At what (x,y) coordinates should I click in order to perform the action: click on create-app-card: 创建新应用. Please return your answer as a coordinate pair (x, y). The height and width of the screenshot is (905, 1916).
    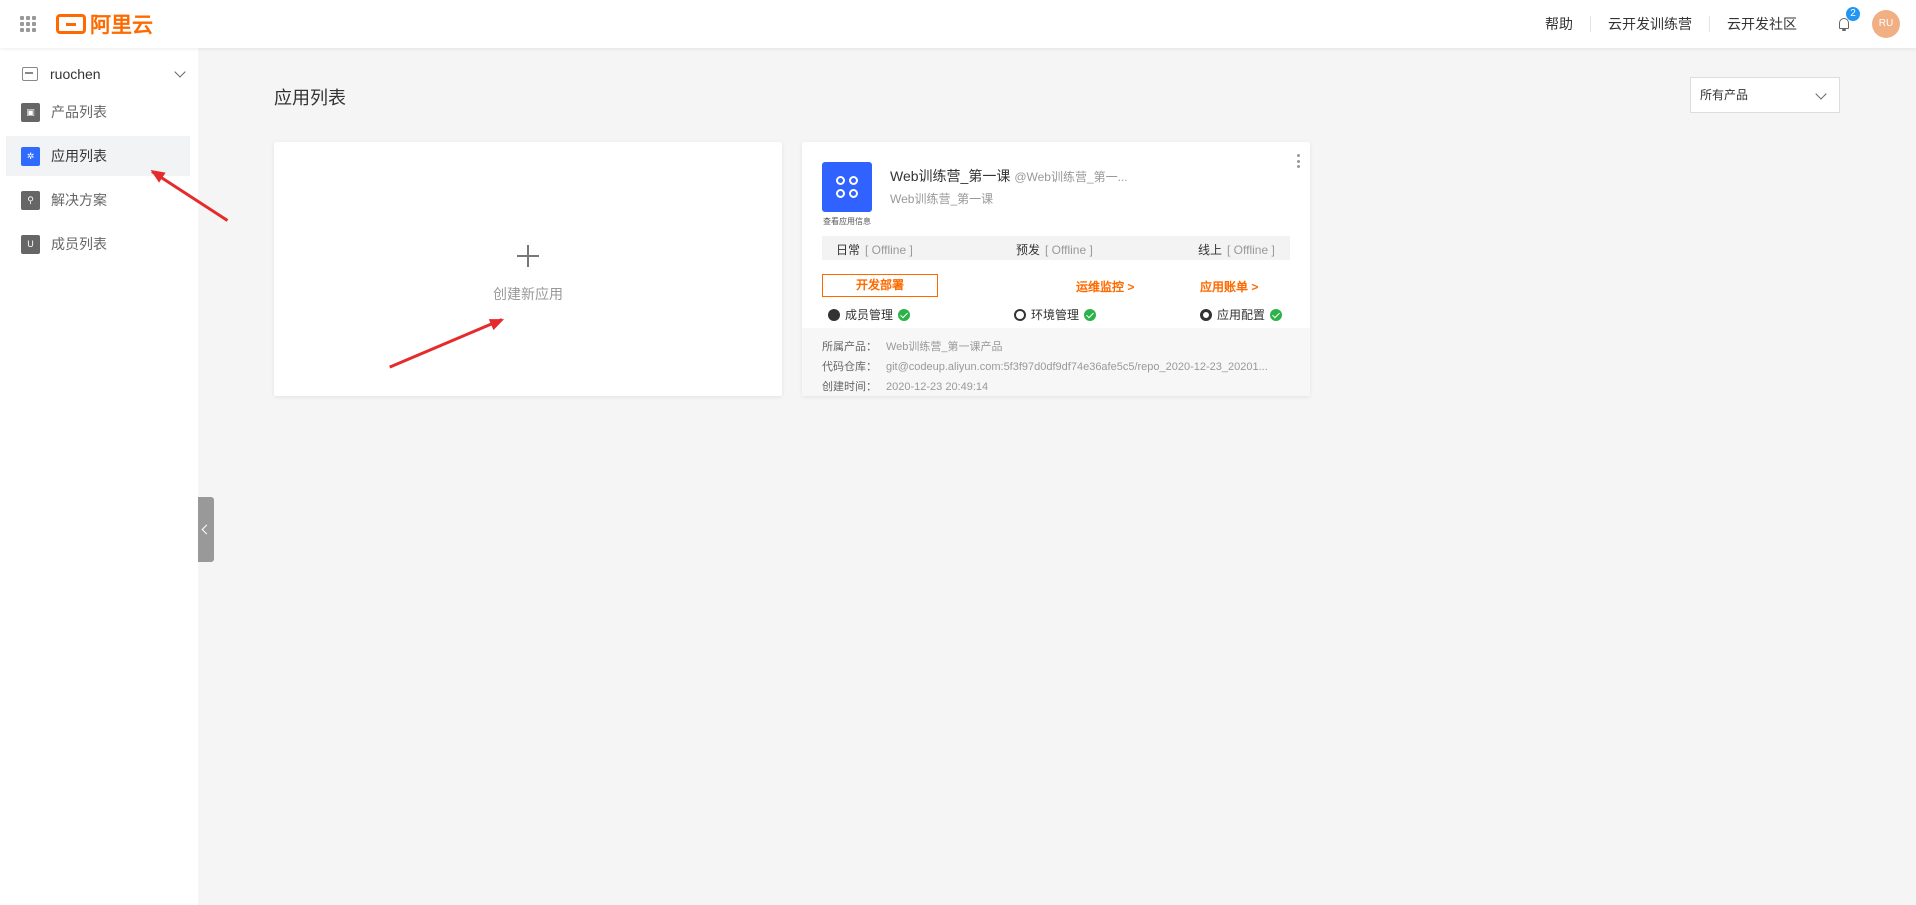
    Looking at the image, I should click on (528, 269).